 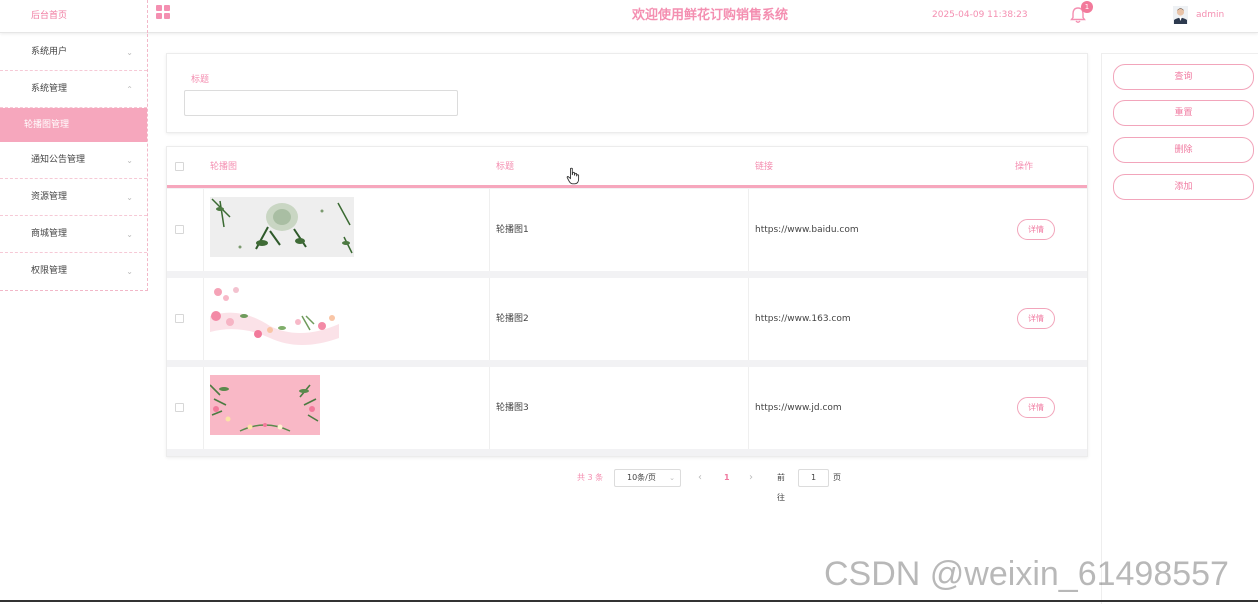 I want to click on site-title: 欢迎使用鲜花订购销售系统, so click(x=709, y=15).